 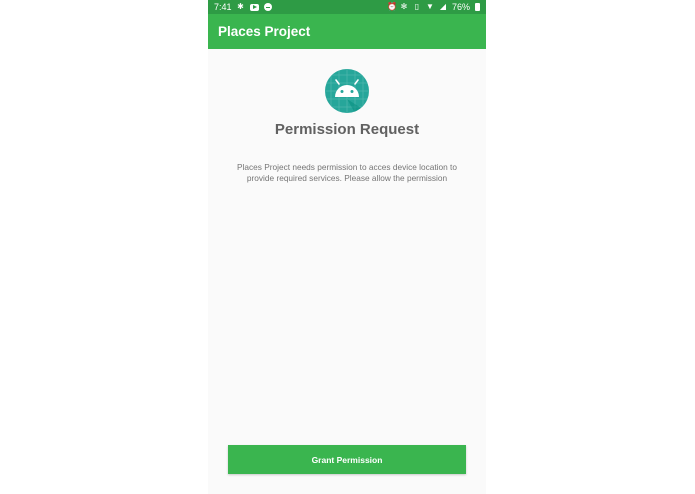 I want to click on page-title: Permission Request, so click(x=347, y=129).